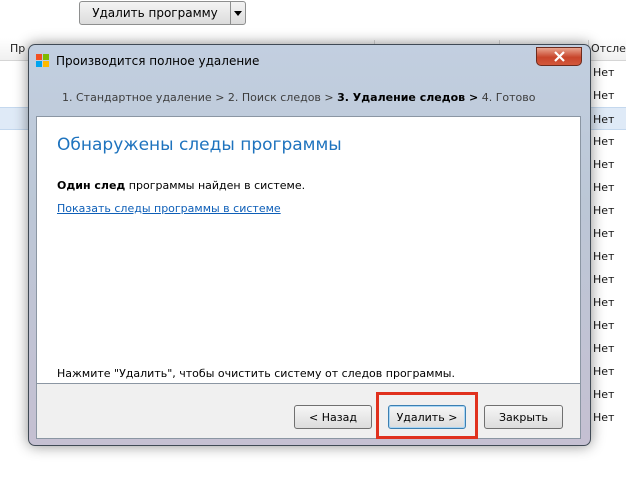 This screenshot has height=482, width=626. Describe the element at coordinates (523, 417) in the screenshot. I see `close-button: Закрыть` at that location.